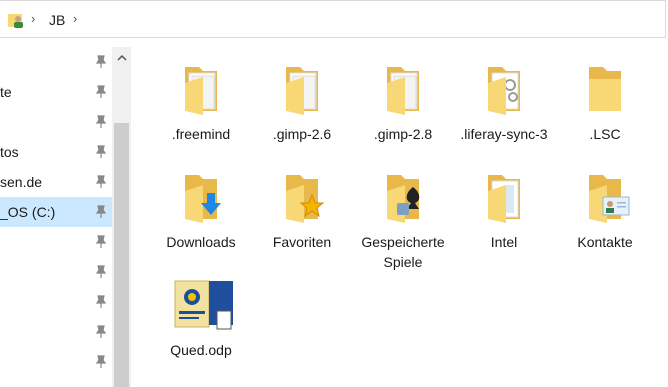  What do you see at coordinates (403, 199) in the screenshot?
I see `saved-games-folder-icon` at bounding box center [403, 199].